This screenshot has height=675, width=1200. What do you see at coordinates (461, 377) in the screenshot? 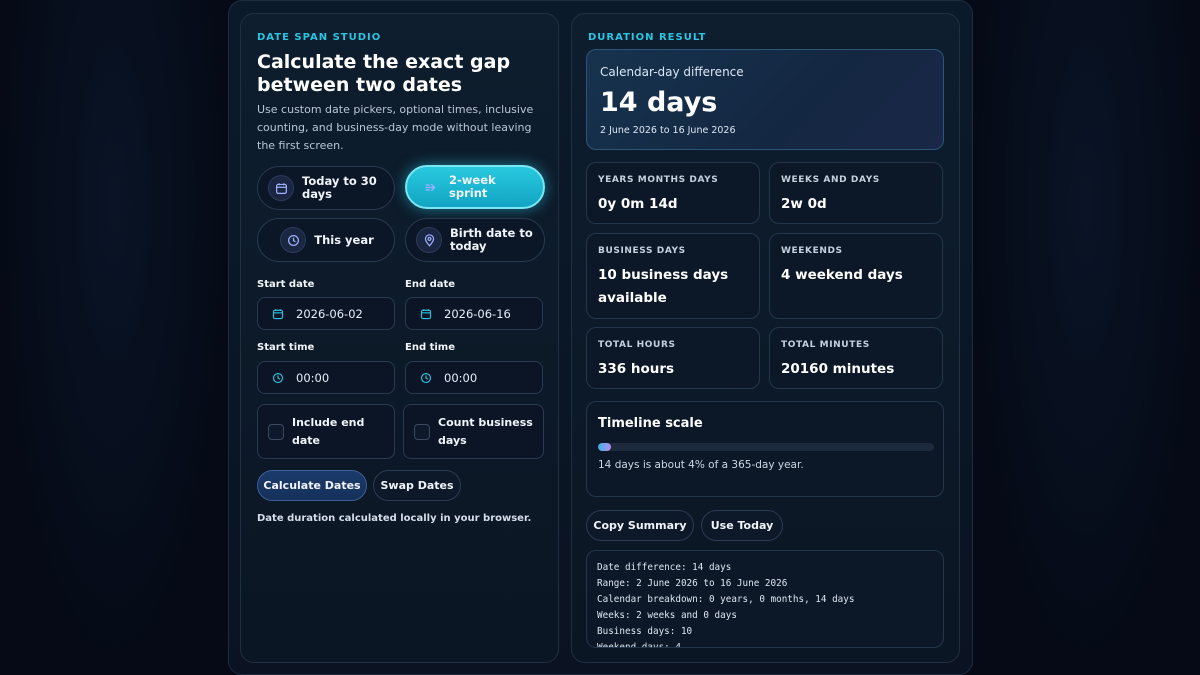
I see `end-time-value: 00:00` at bounding box center [461, 377].